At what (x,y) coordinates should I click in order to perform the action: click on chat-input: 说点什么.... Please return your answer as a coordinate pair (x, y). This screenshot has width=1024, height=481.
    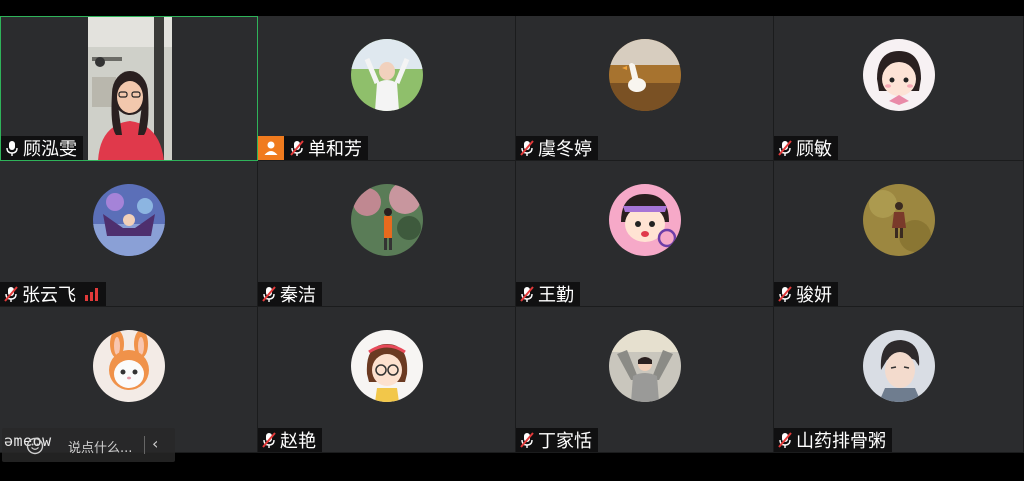
    Looking at the image, I should click on (103, 446).